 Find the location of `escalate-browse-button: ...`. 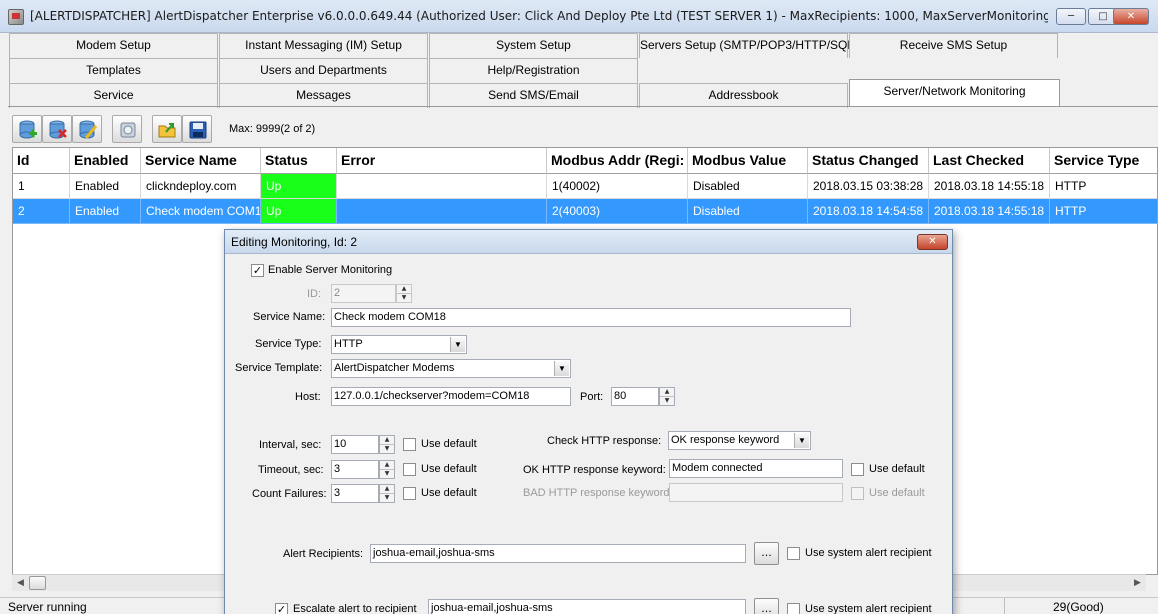

escalate-browse-button: ... is located at coordinates (766, 606).